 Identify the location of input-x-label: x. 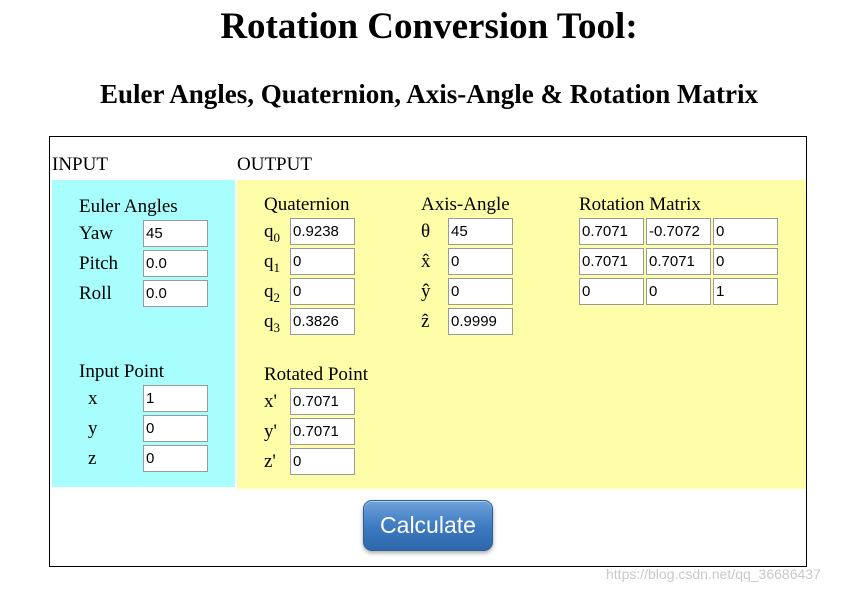
(93, 398).